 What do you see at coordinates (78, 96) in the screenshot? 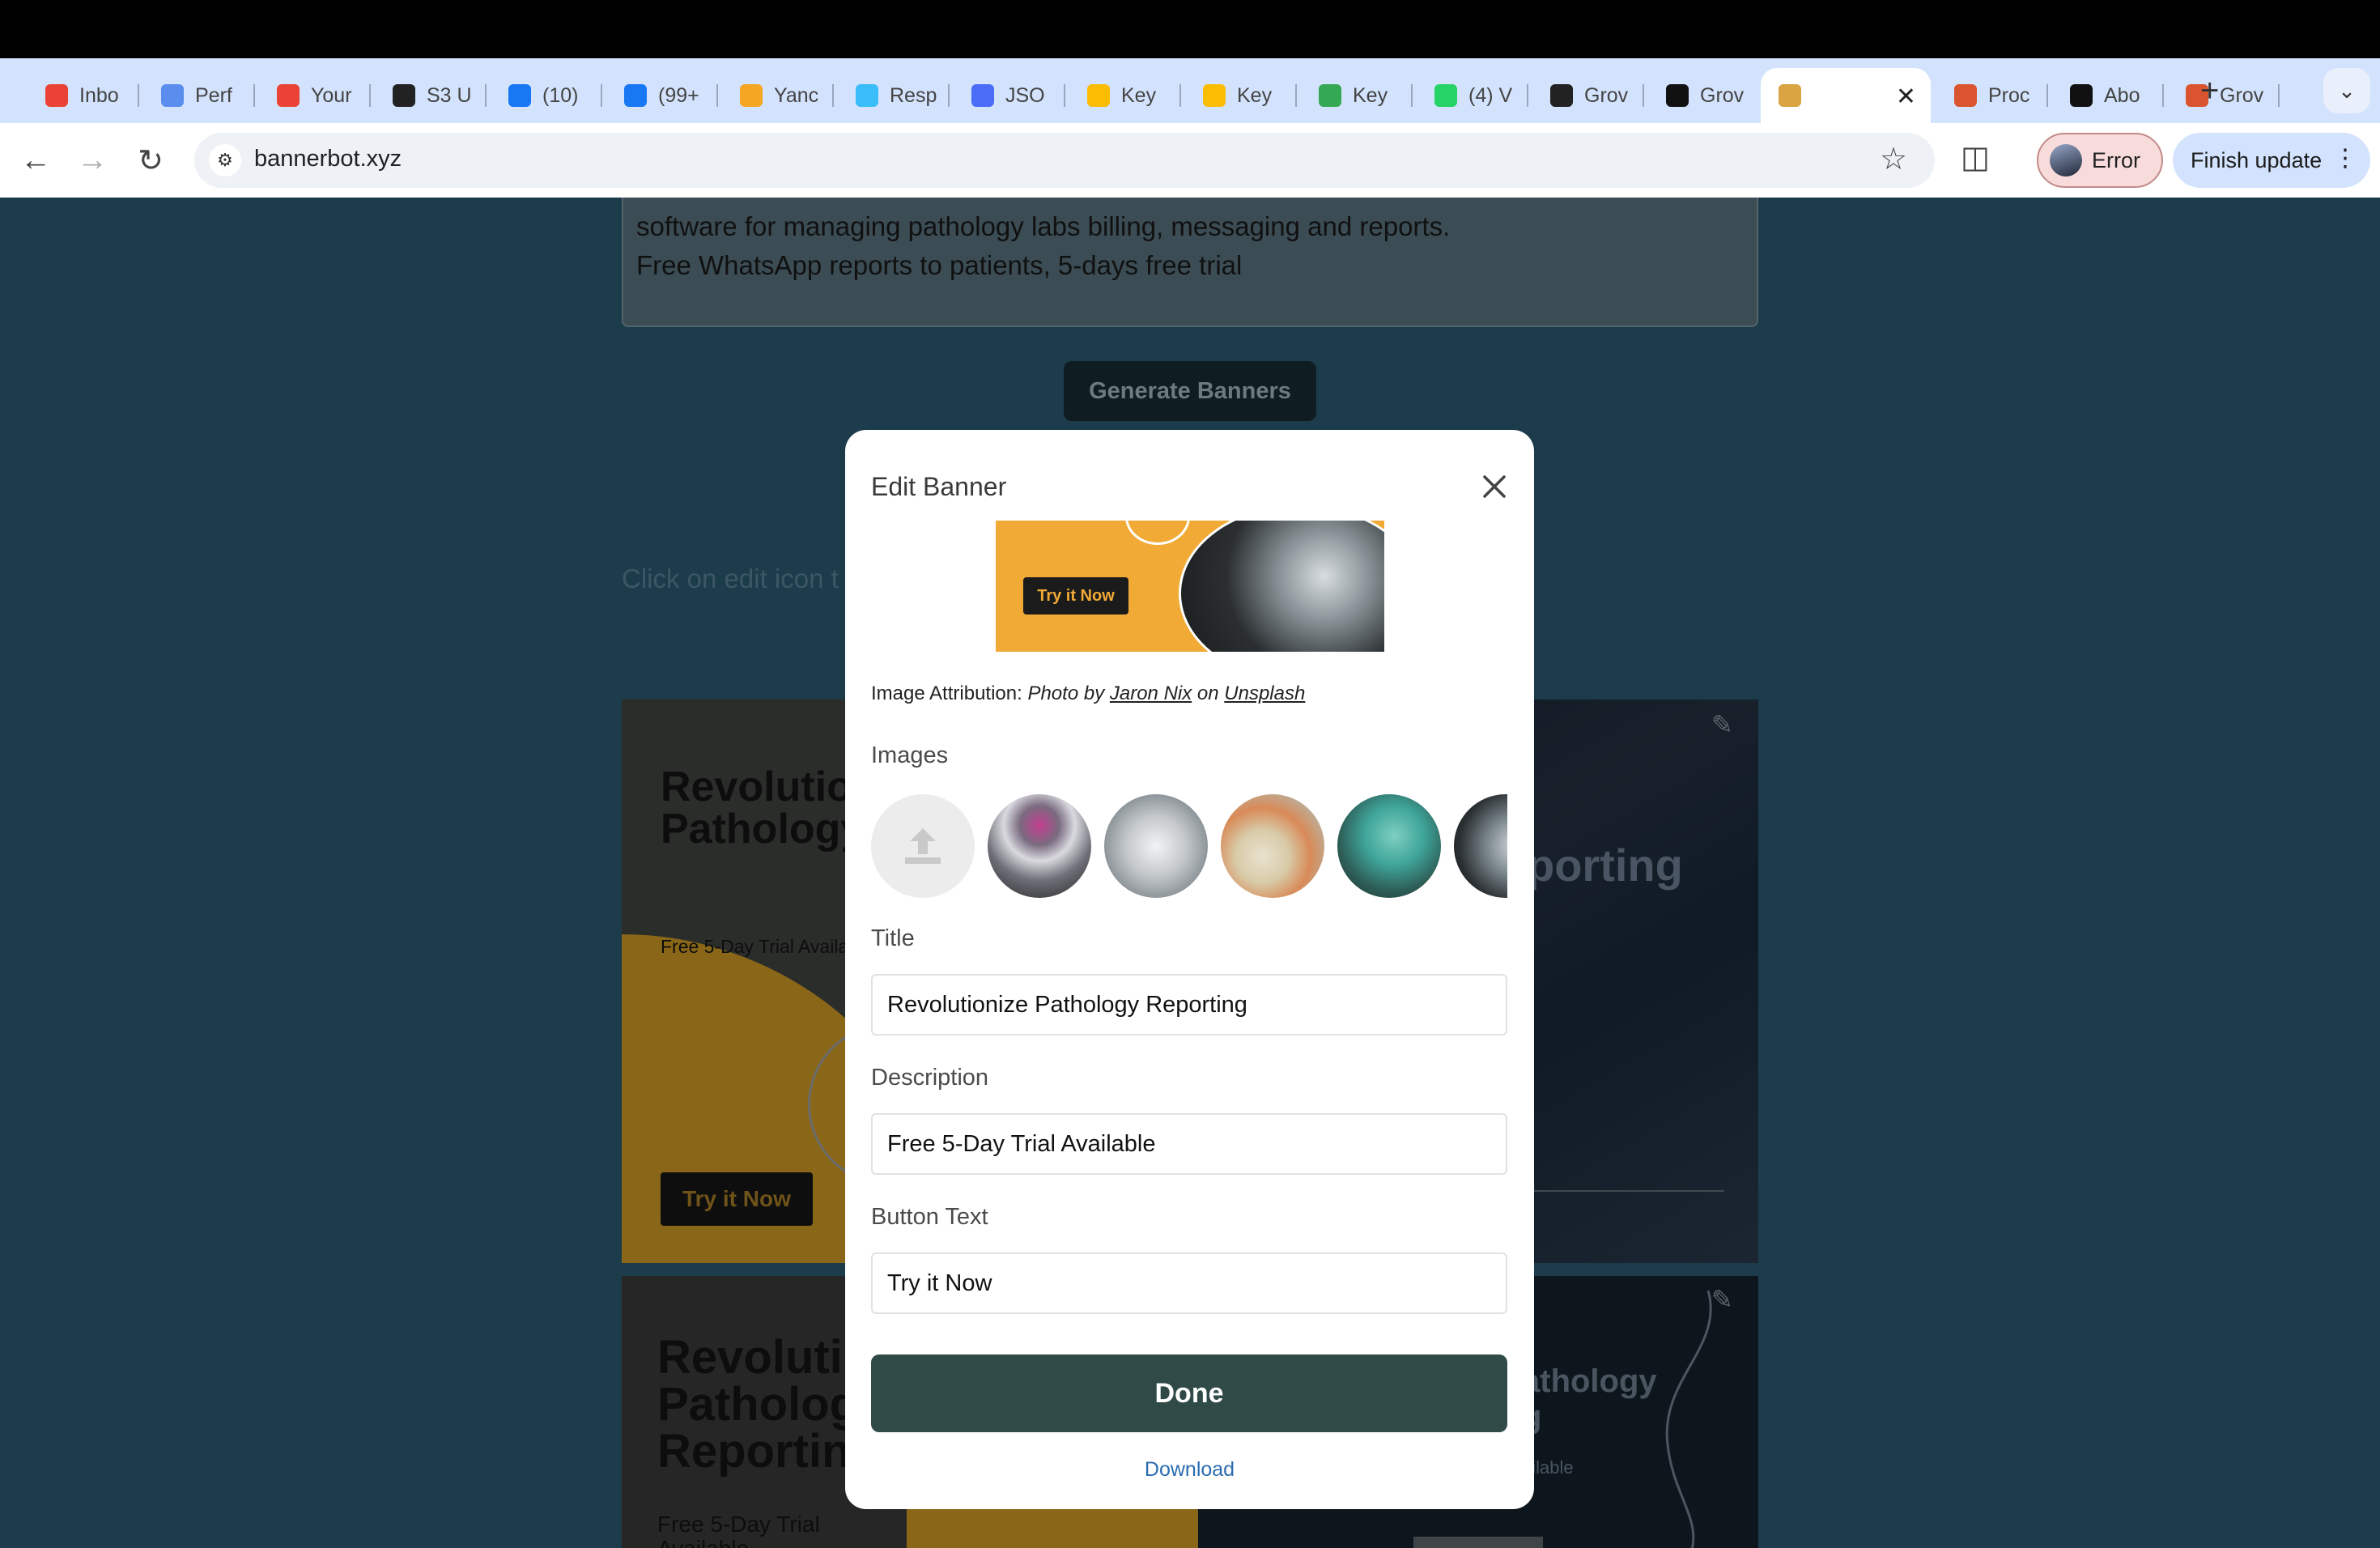
I see `browser-tab: Inbo` at bounding box center [78, 96].